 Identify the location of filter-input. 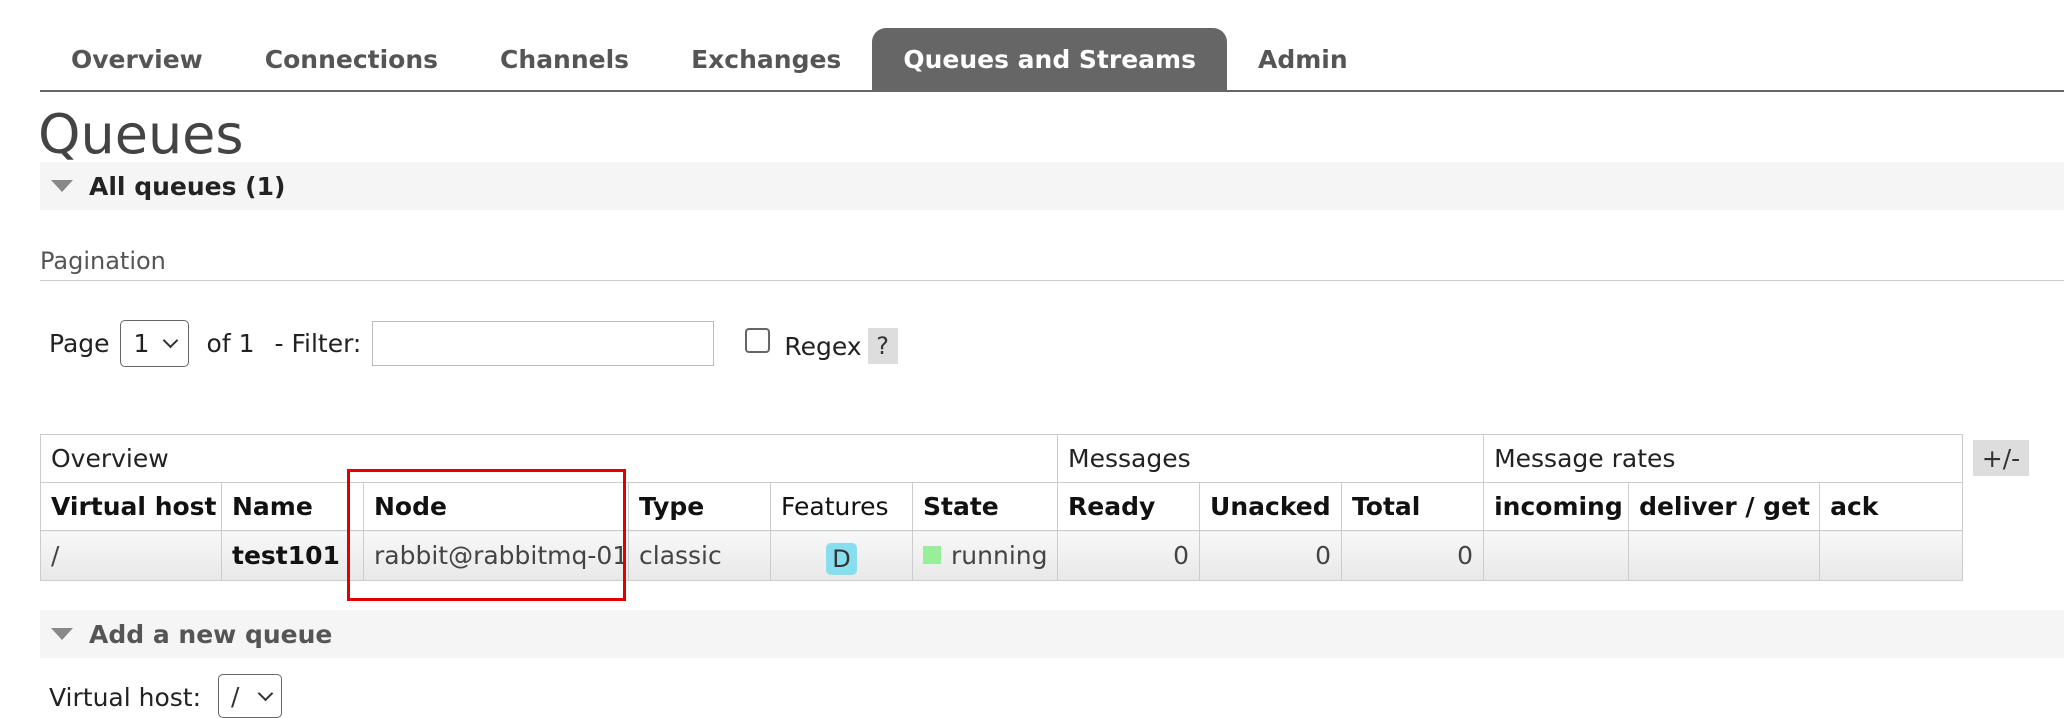
(543, 343).